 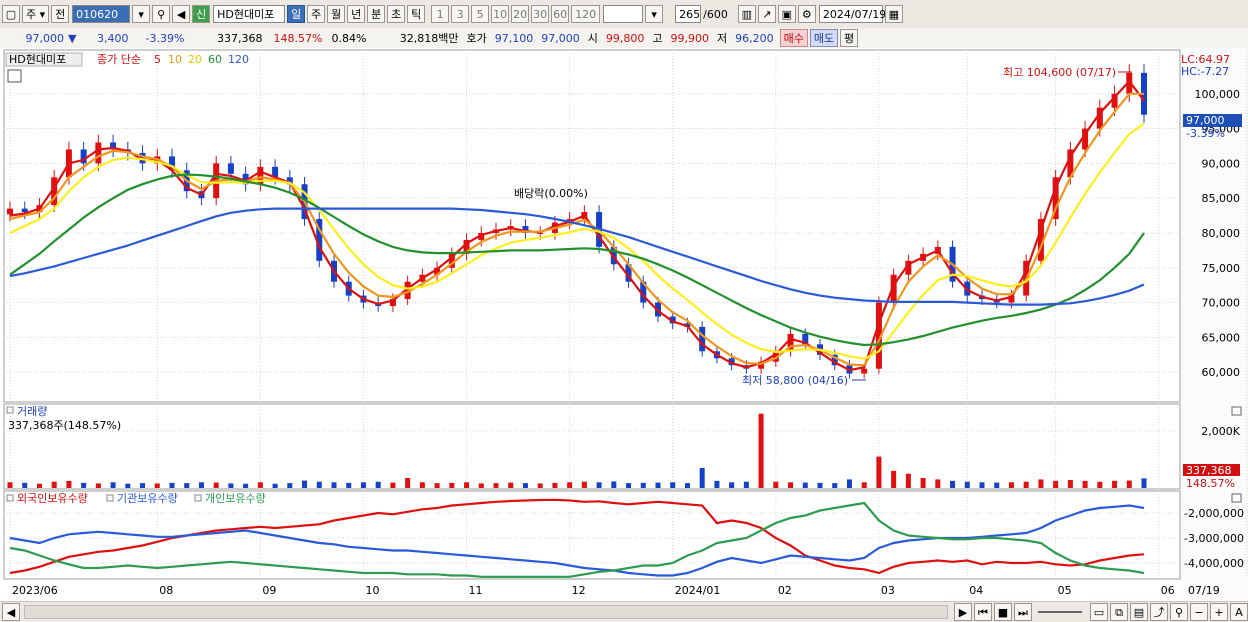 I want to click on trade-amount: 32,818백만, so click(x=429, y=38).